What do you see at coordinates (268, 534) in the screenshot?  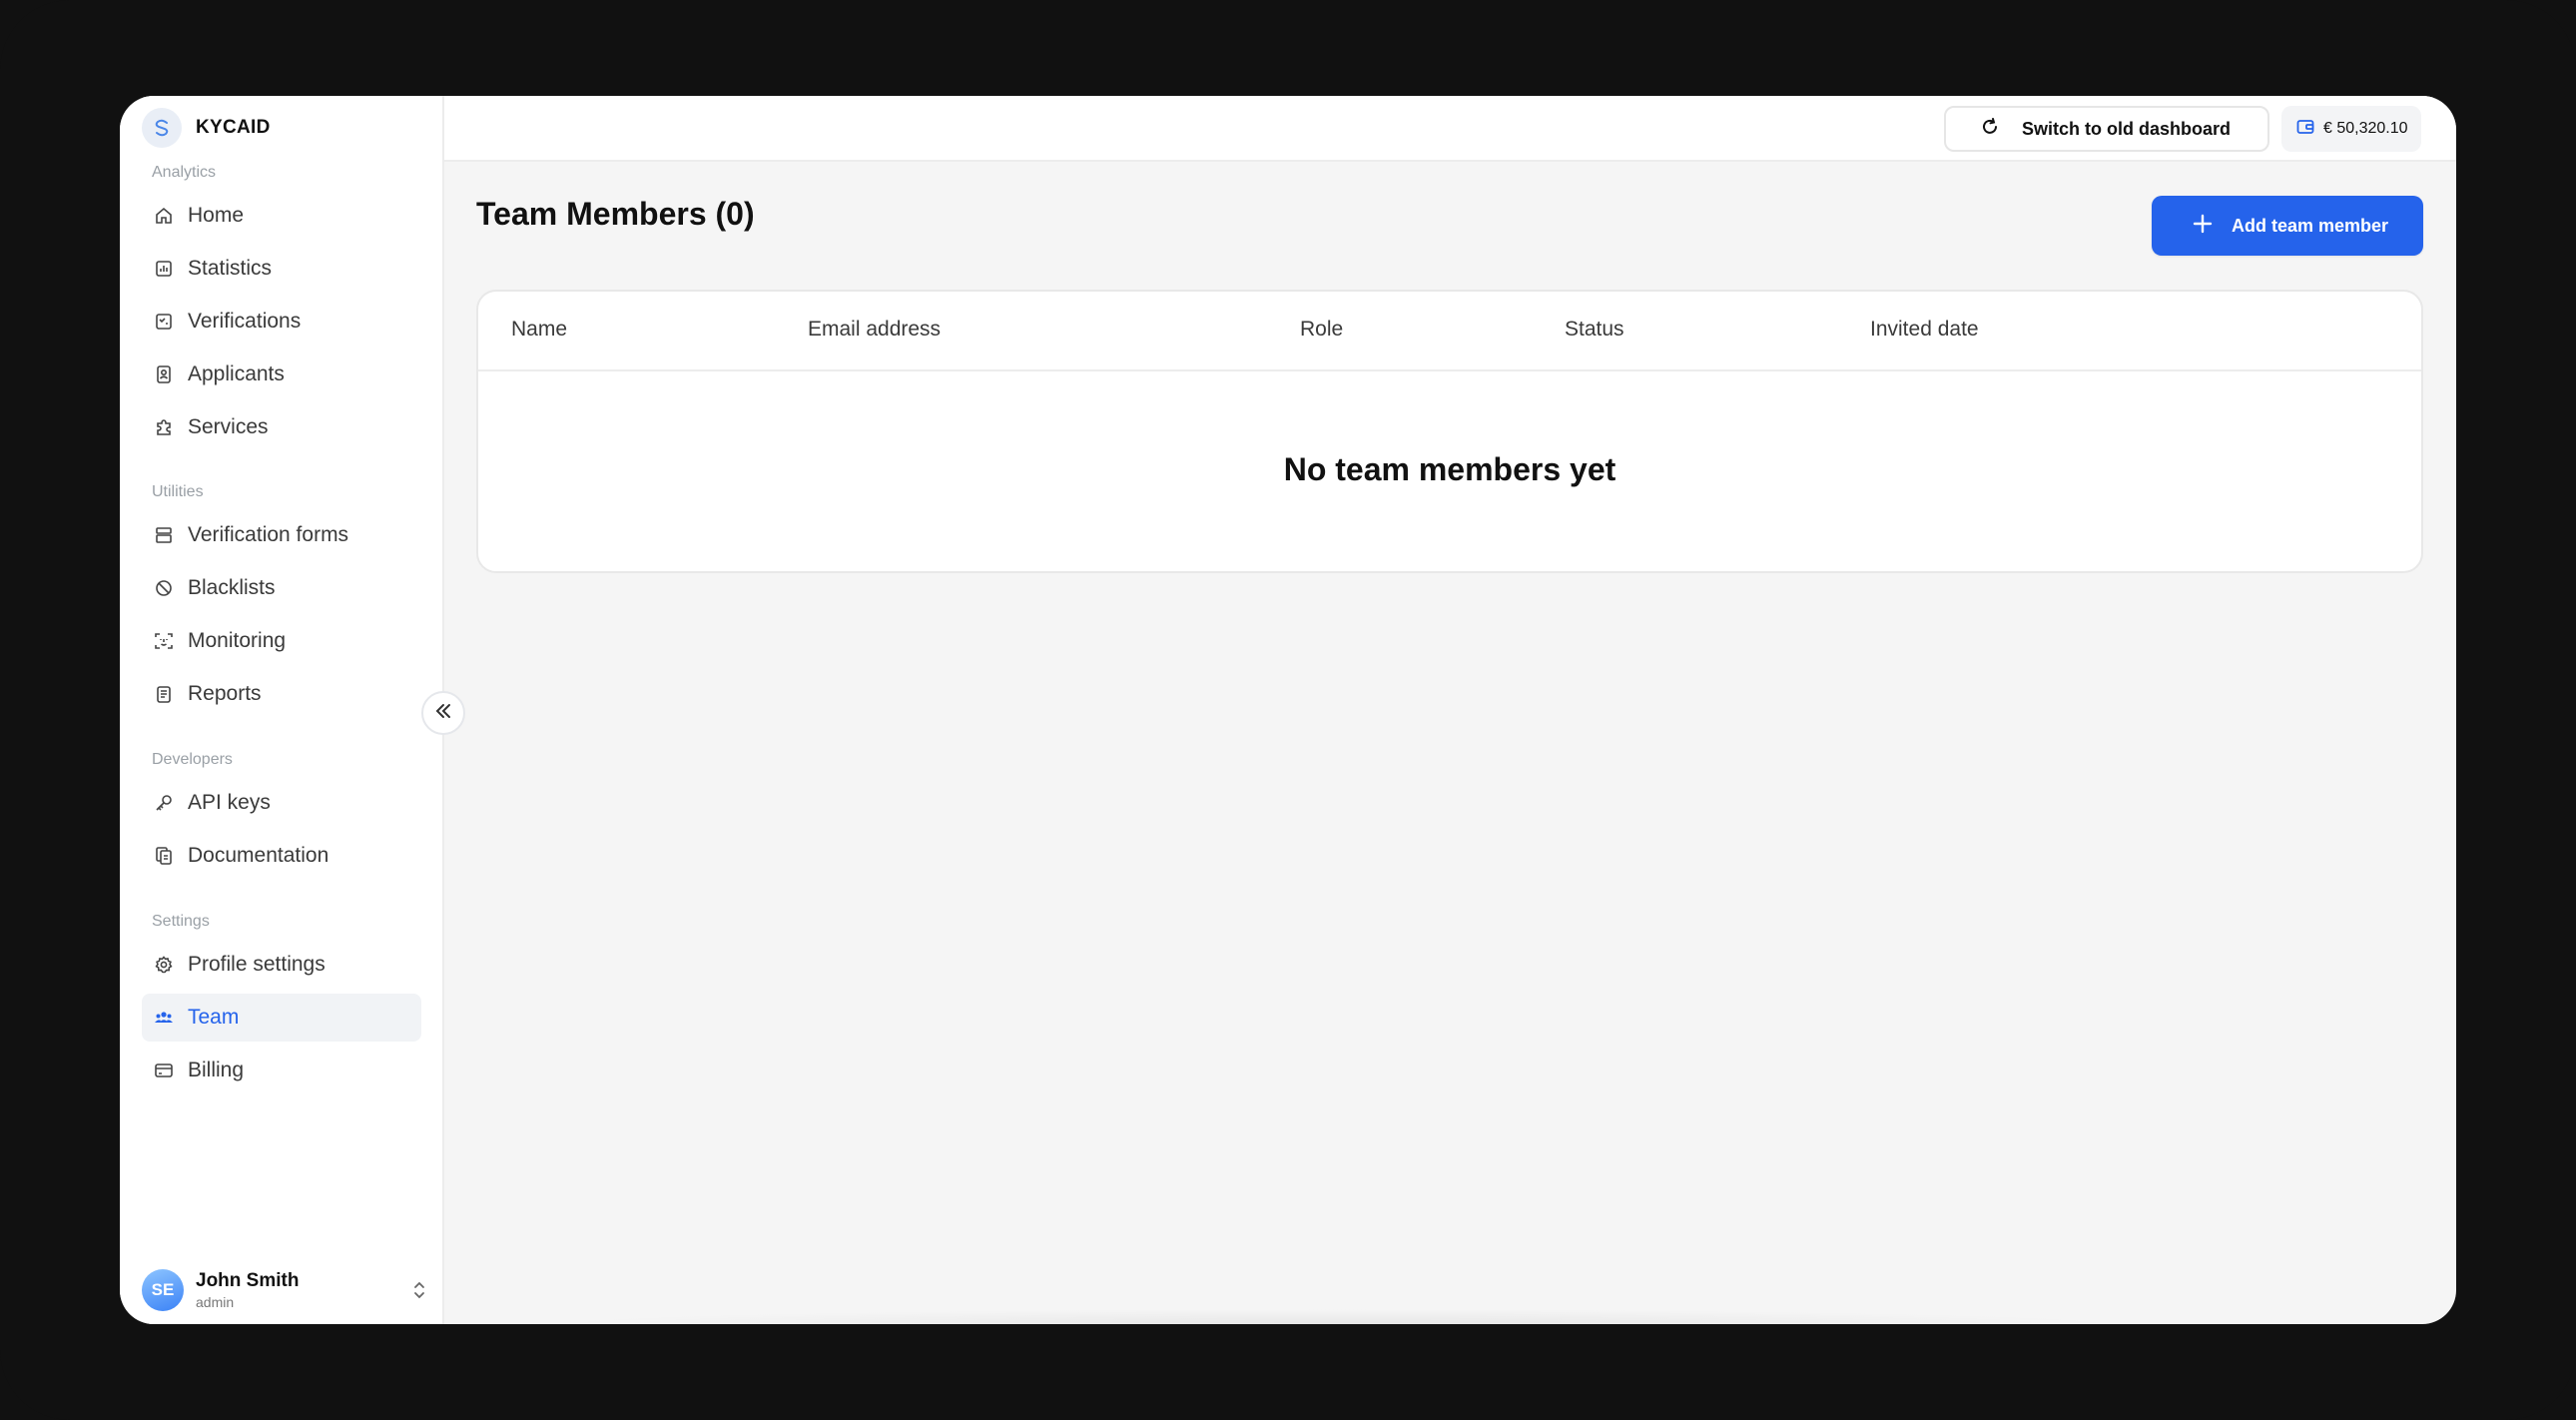 I see `sidebar-item-label: Verification forms` at bounding box center [268, 534].